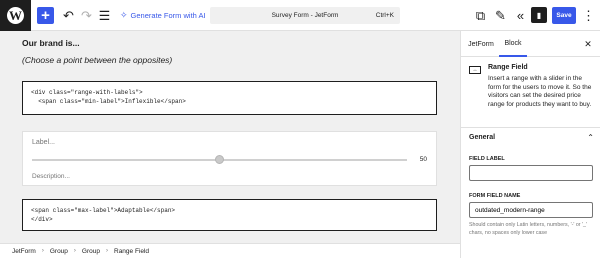 The image size is (600, 258). I want to click on close-sidebar-button: ✕, so click(588, 44).